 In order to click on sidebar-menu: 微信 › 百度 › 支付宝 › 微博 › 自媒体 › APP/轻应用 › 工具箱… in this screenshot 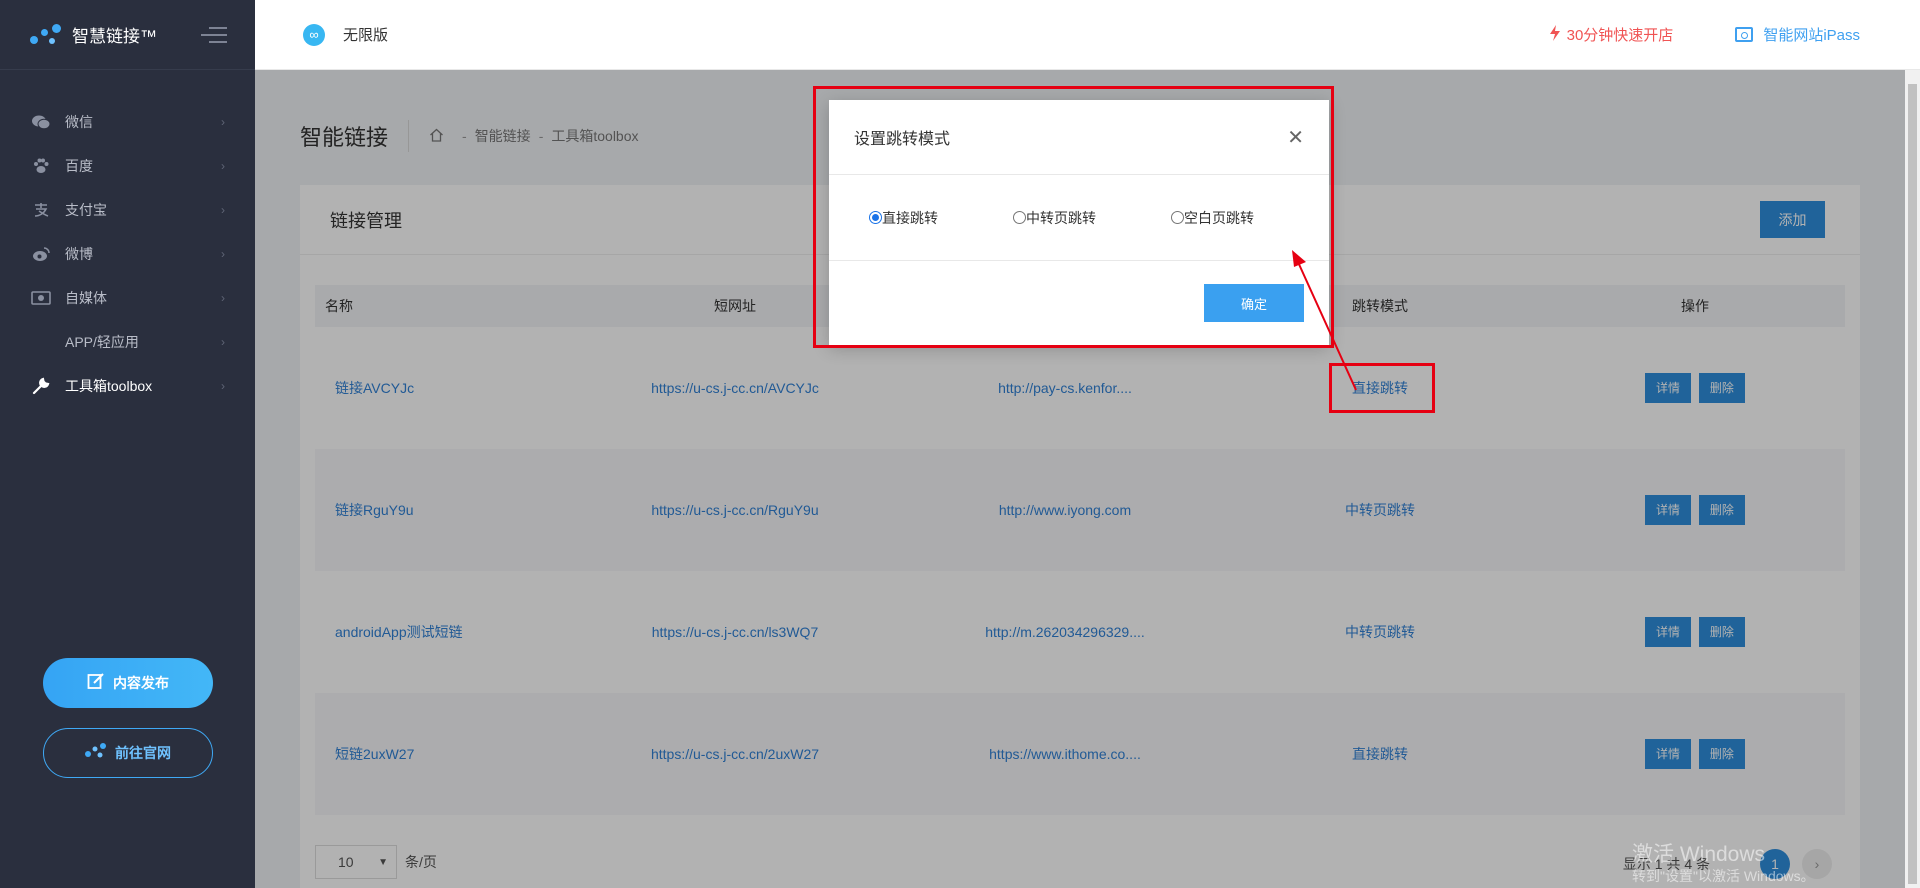, I will do `click(127, 254)`.